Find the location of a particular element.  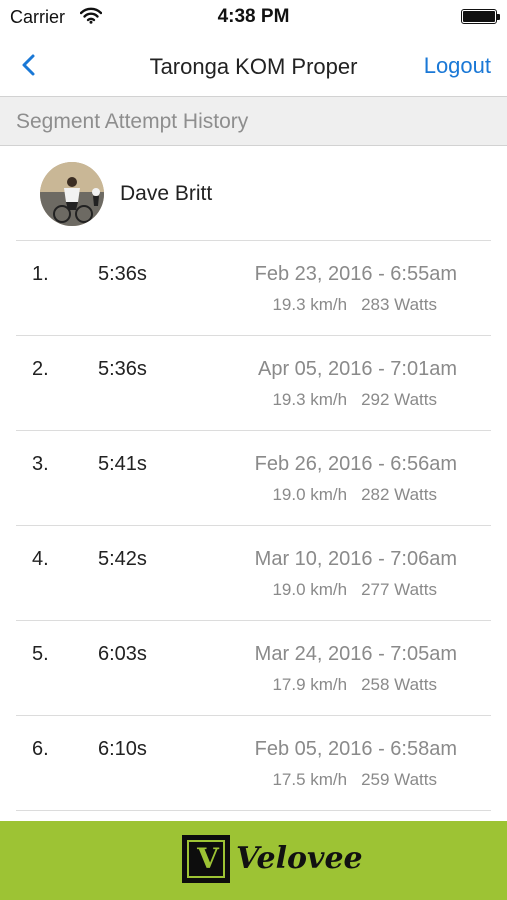

attempt-power: 282 Watts is located at coordinates (399, 494).